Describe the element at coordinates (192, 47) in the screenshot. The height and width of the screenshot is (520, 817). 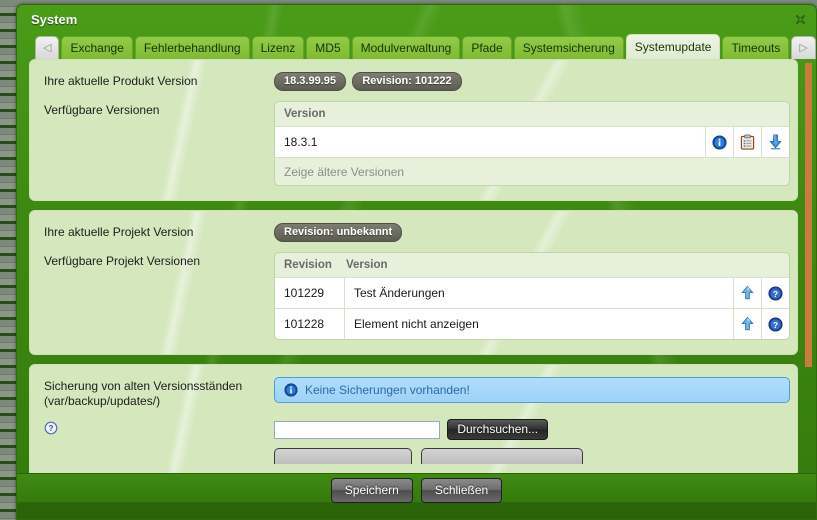
I see `tab-fehlerbehandlung: Fehlerbehandlung` at that location.